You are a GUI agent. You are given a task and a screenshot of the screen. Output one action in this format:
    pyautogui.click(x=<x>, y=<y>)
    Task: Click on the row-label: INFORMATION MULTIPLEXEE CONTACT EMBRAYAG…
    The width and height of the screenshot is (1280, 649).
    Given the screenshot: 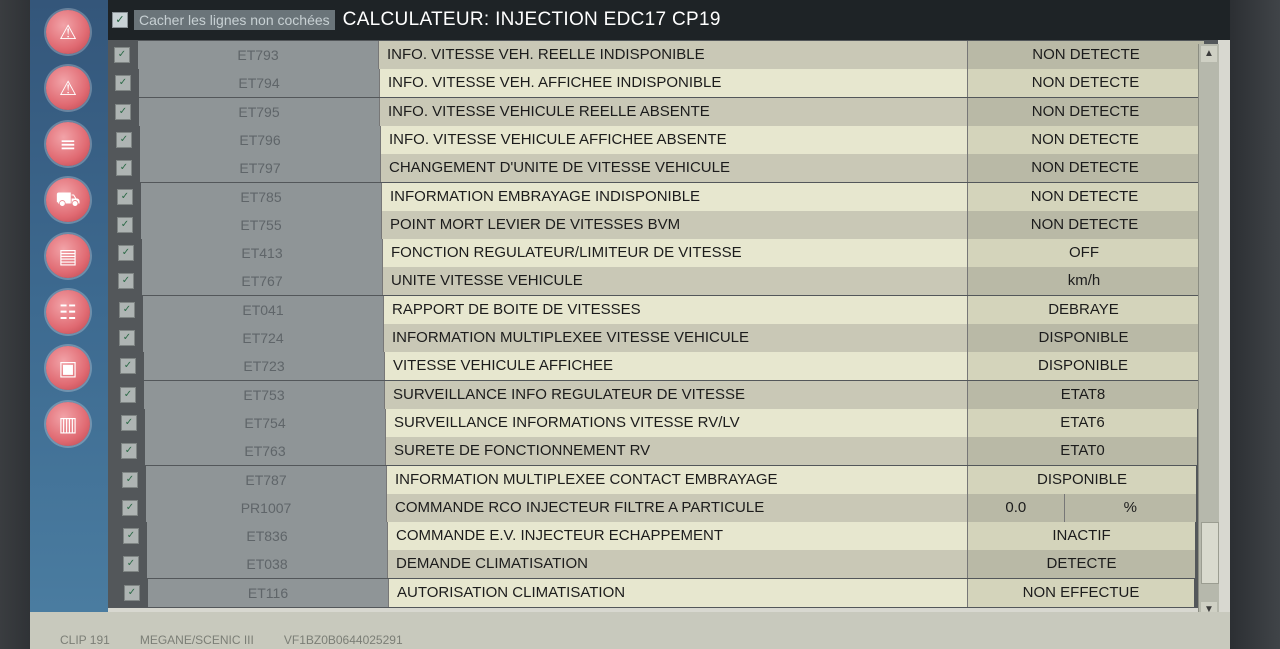 What is the action you would take?
    pyautogui.click(x=676, y=479)
    